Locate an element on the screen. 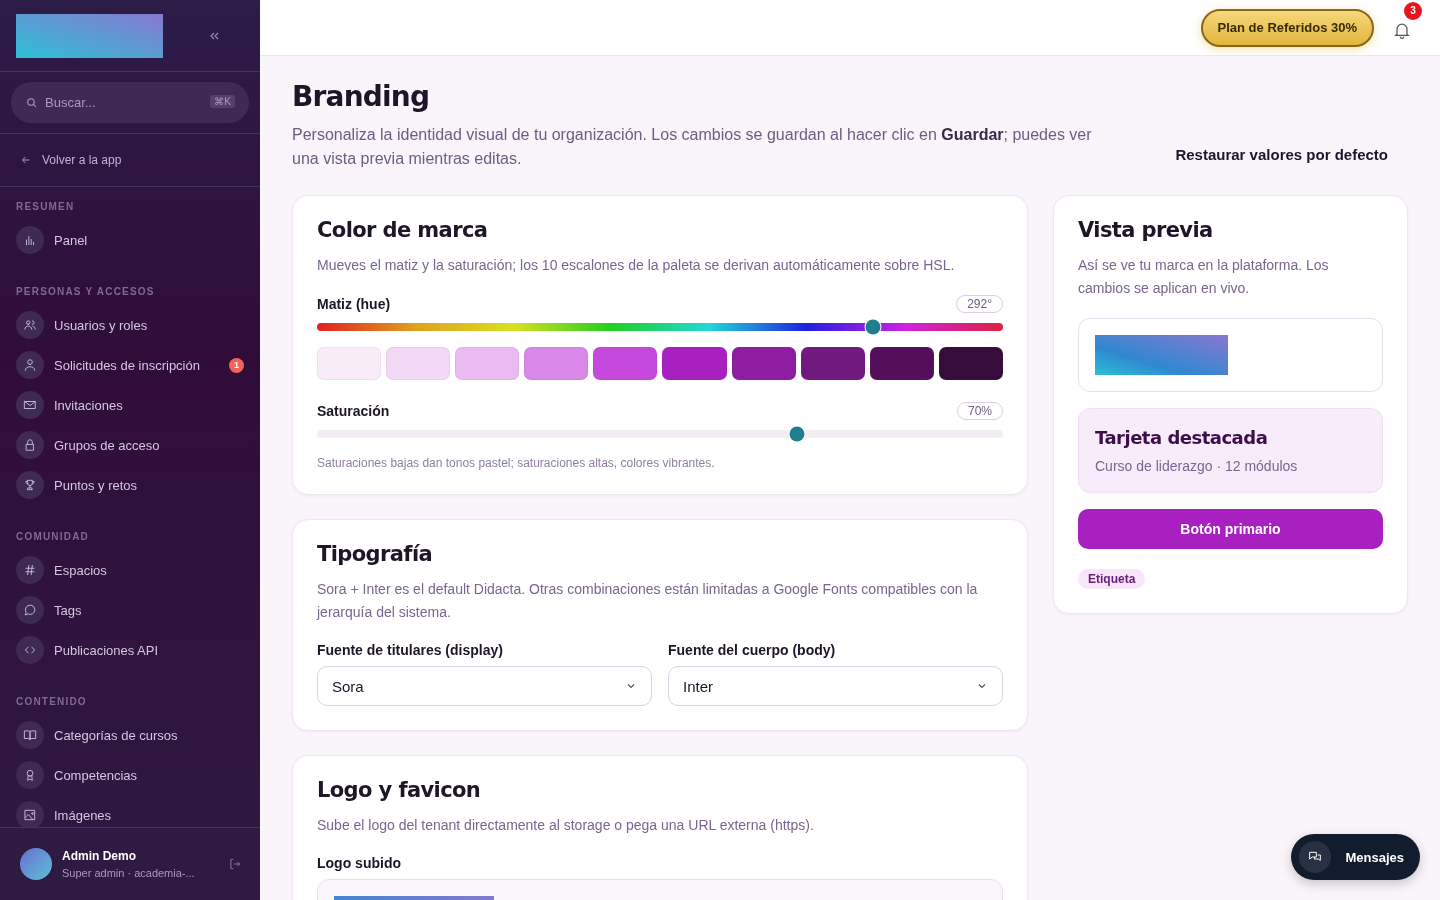 The image size is (1440, 900). slider-label: Saturación is located at coordinates (353, 411).